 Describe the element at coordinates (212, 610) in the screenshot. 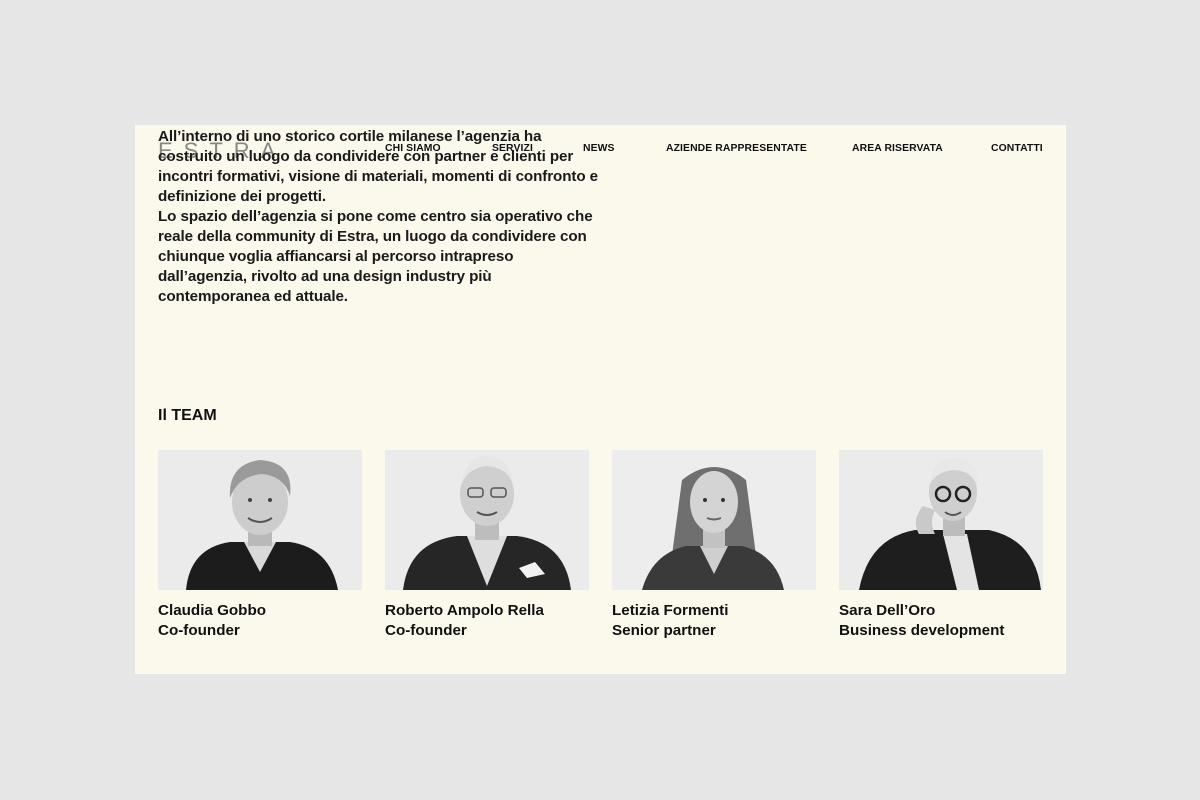

I see `member-name: Claudia Gobbo` at that location.